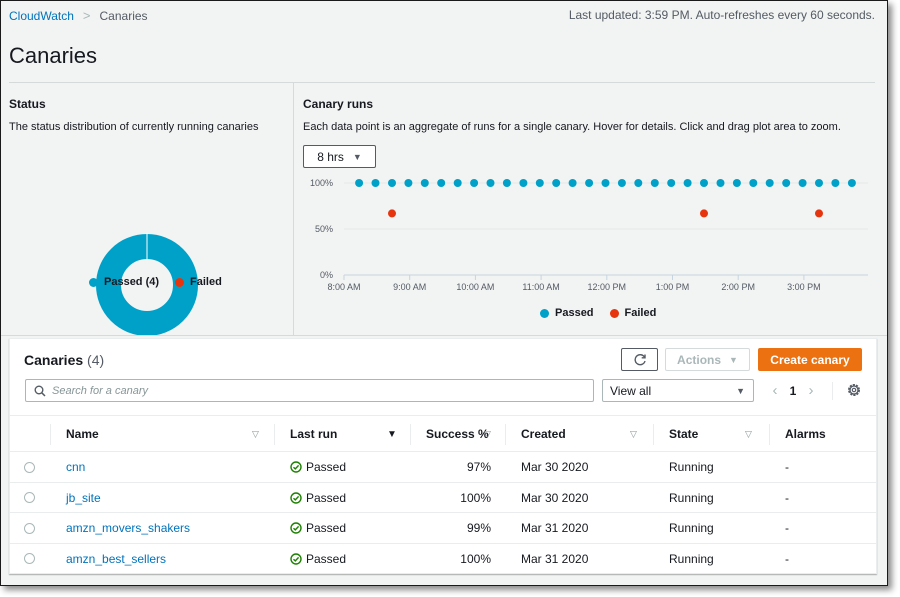  I want to click on table-count: (4), so click(96, 360).